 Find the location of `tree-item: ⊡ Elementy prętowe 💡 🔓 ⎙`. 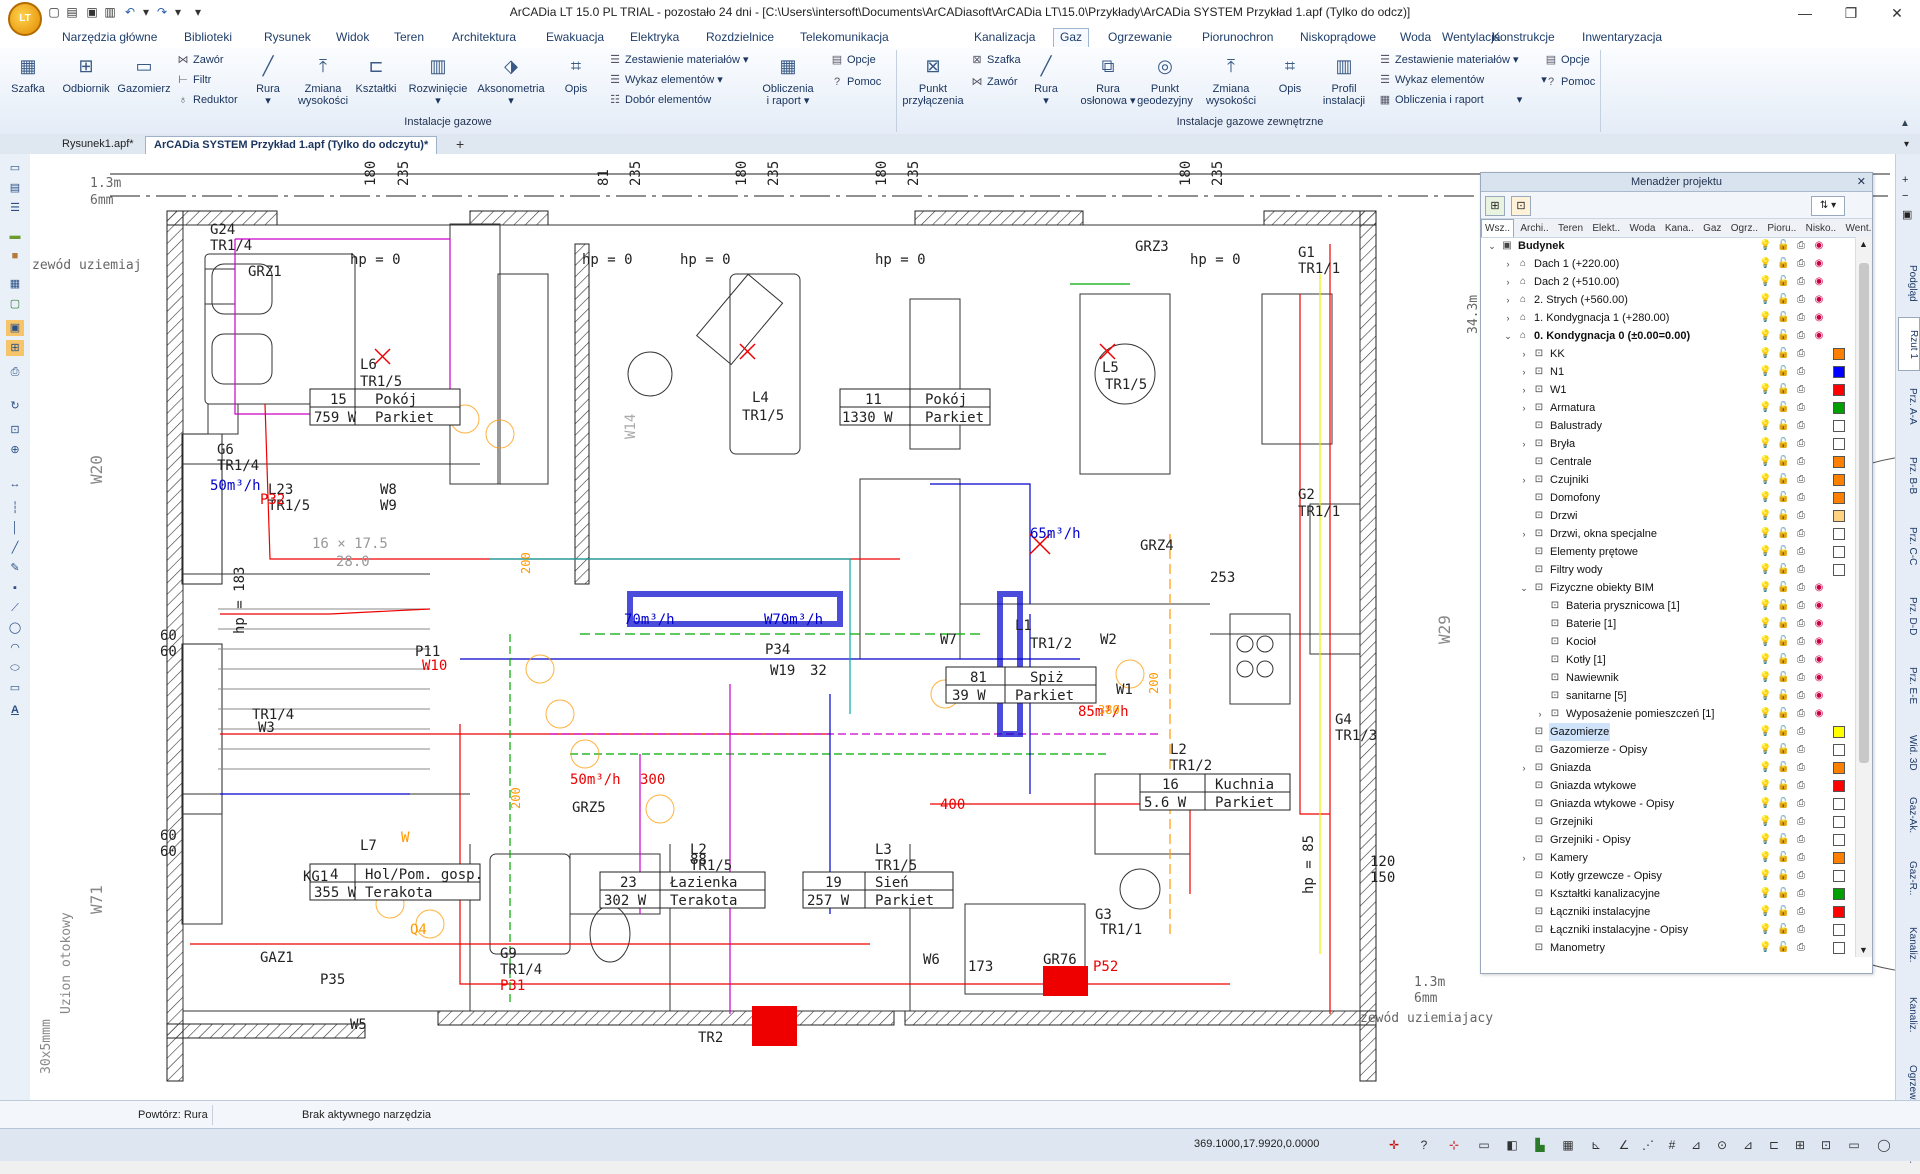

tree-item: ⊡ Elementy prętowe 💡 🔓 ⎙ is located at coordinates (1668, 552).